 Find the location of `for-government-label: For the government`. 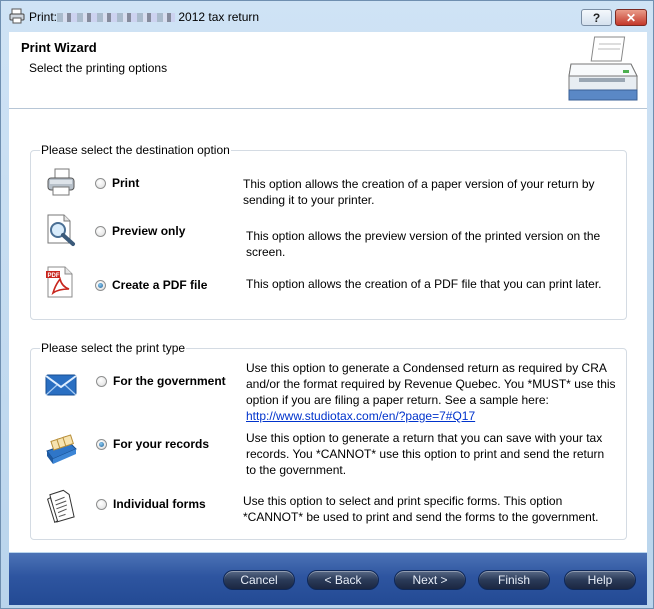

for-government-label: For the government is located at coordinates (169, 381).